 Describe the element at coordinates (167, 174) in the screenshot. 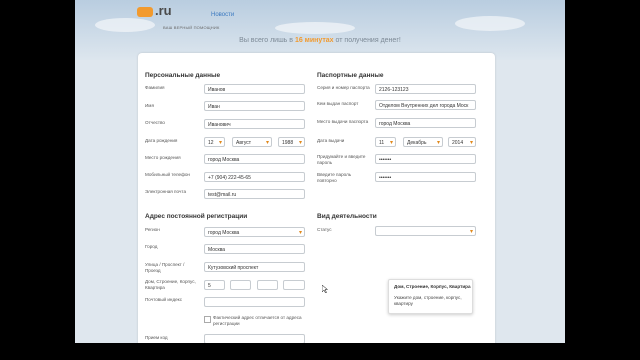

I see `phone-label: Мобильный телефон` at that location.